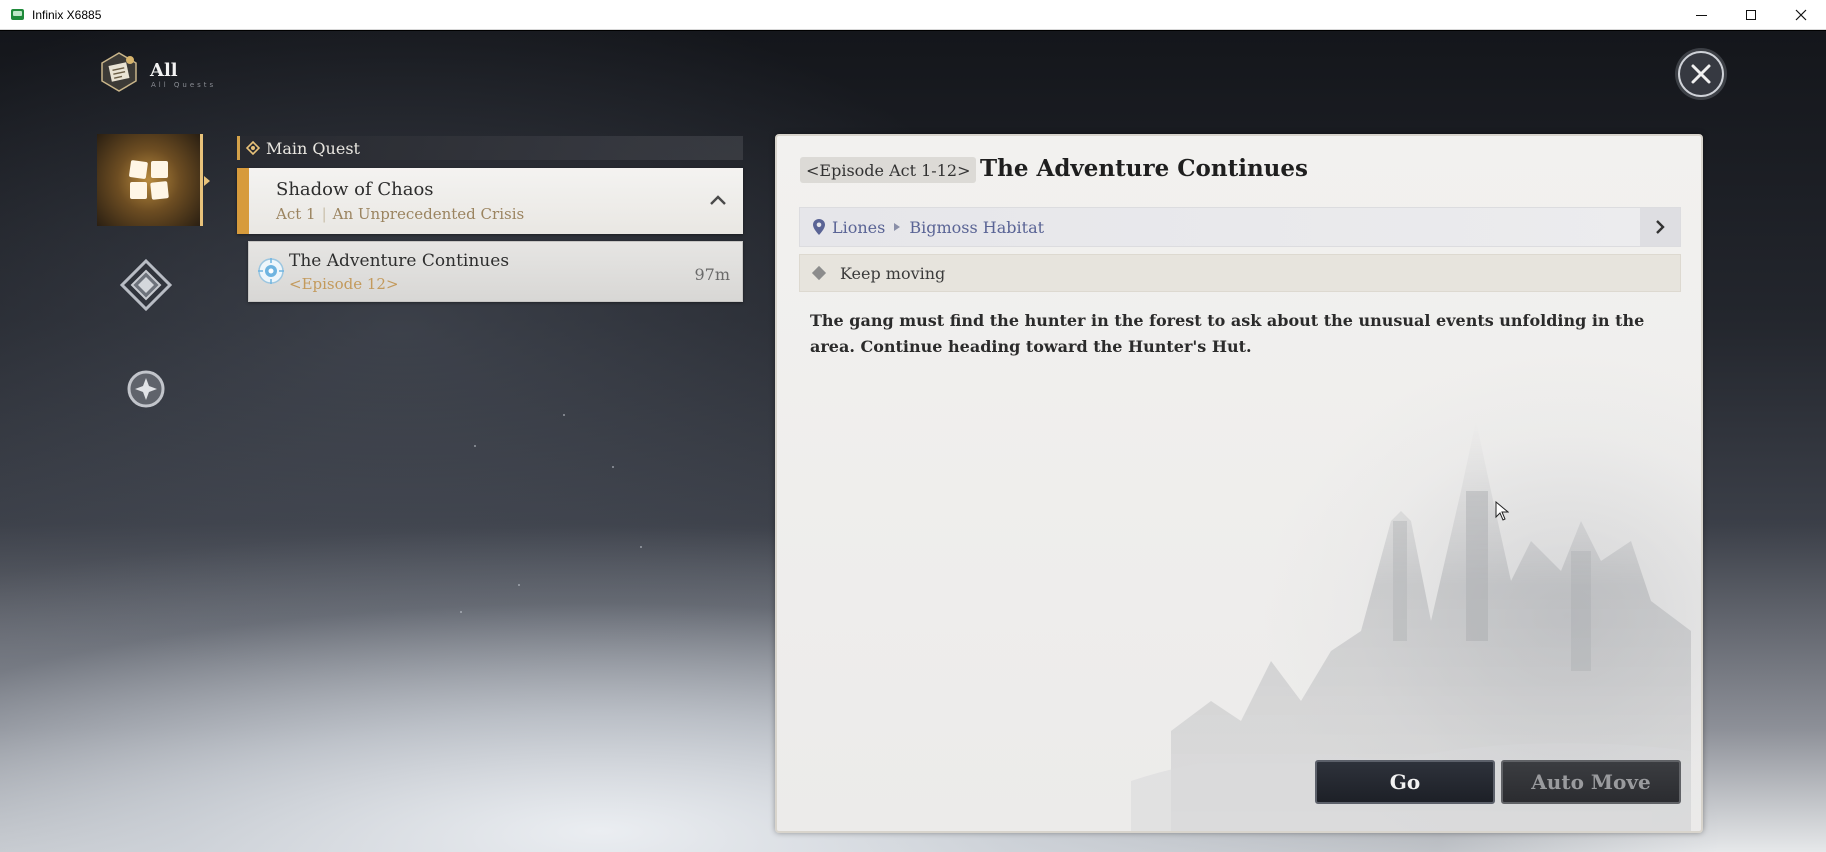  I want to click on auto-move-button: Auto Move, so click(1591, 782).